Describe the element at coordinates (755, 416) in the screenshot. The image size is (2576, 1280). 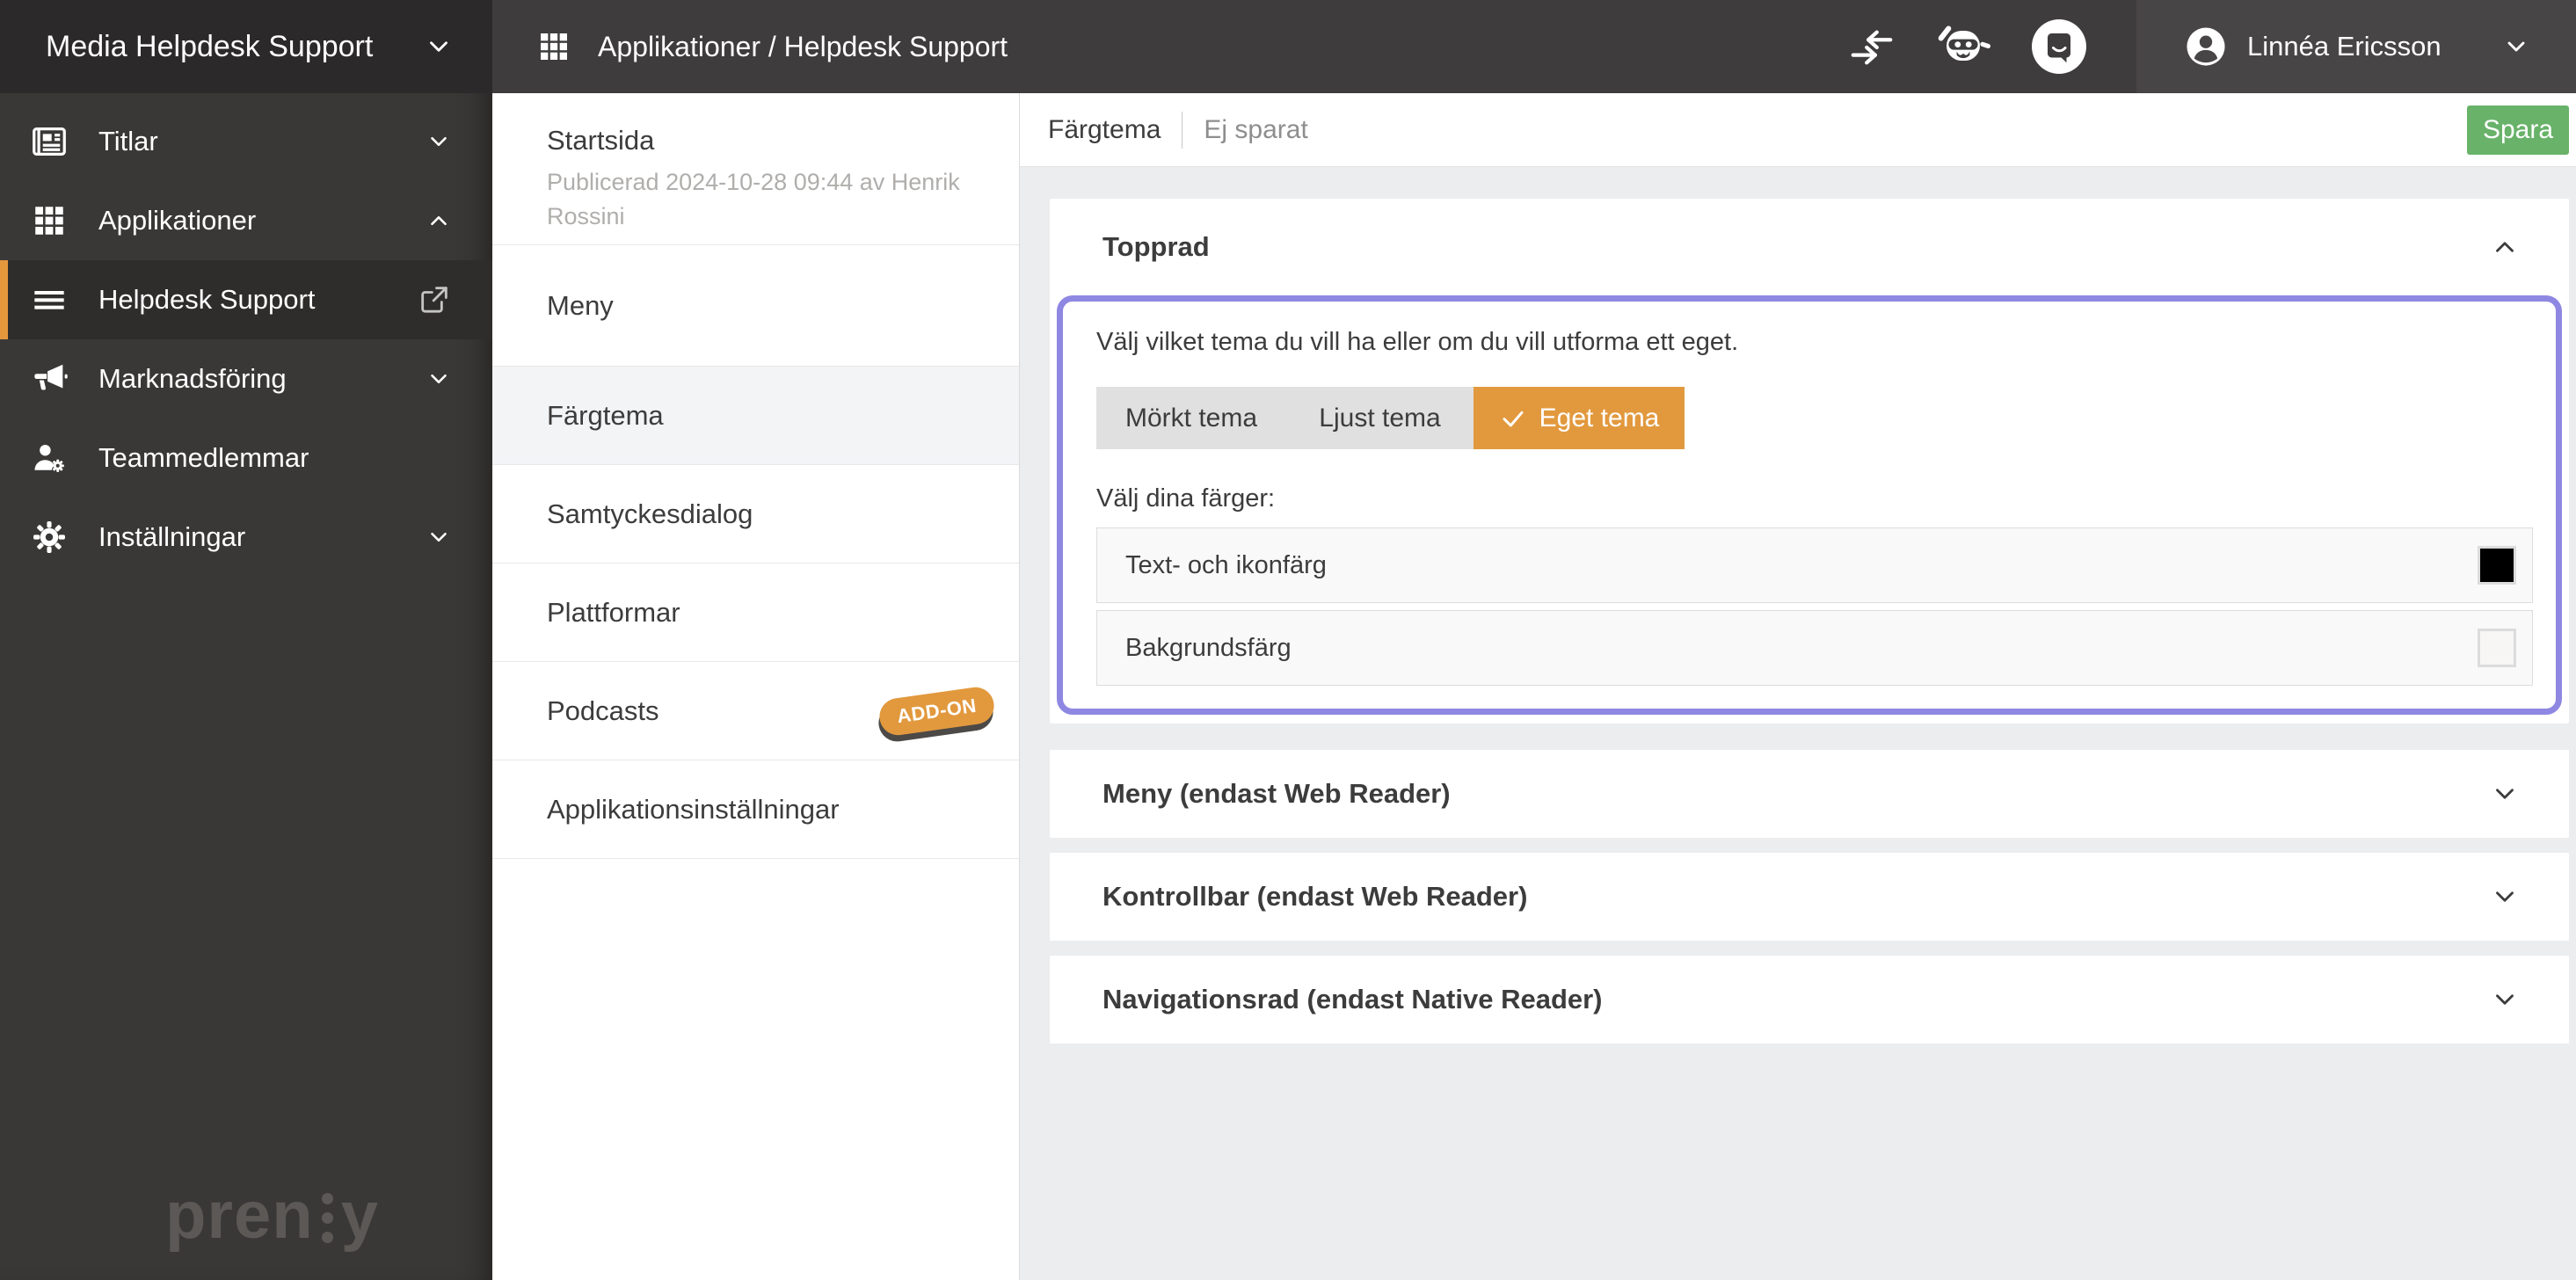
I see `subnav-item-fargtema: Färgtema` at that location.